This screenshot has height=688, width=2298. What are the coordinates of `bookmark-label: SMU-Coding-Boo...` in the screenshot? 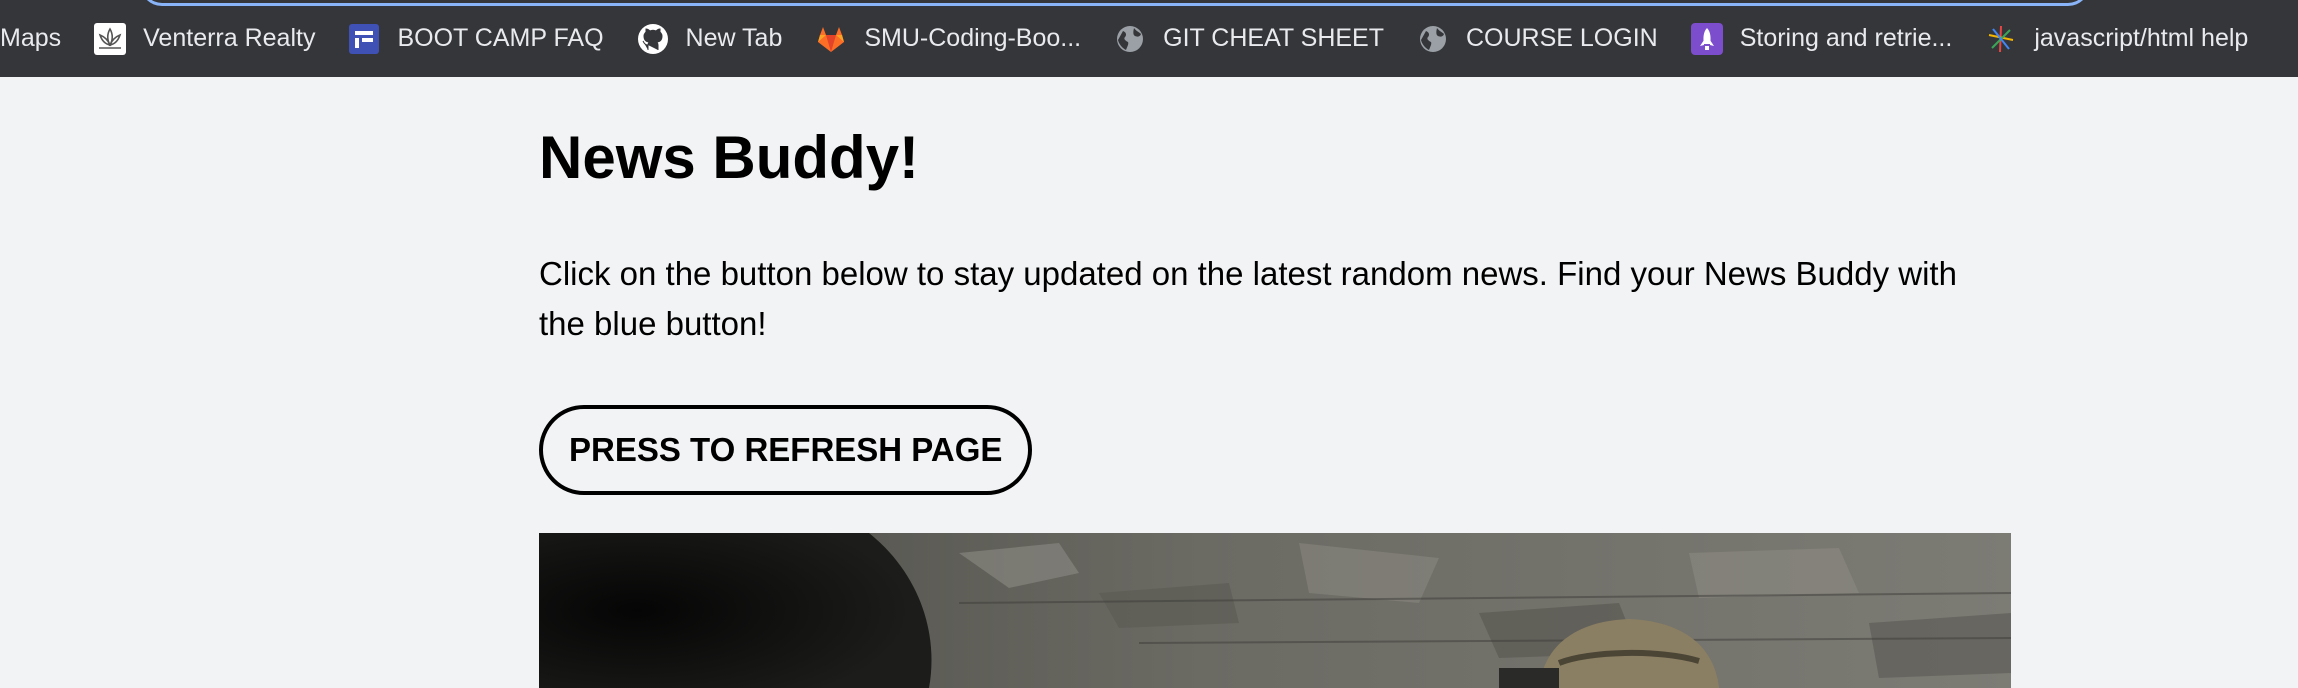 It's located at (973, 38).